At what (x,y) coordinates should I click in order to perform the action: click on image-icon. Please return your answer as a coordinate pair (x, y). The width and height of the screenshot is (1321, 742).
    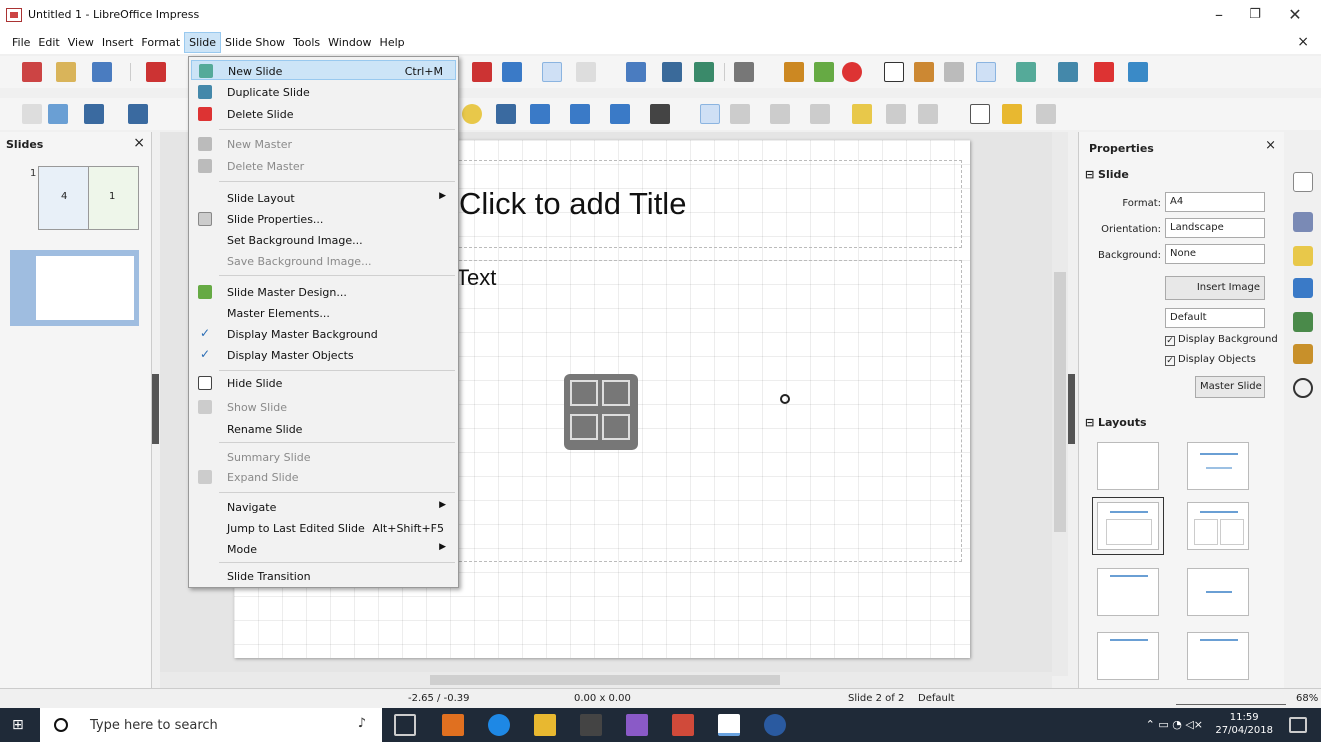
    Looking at the image, I should click on (794, 72).